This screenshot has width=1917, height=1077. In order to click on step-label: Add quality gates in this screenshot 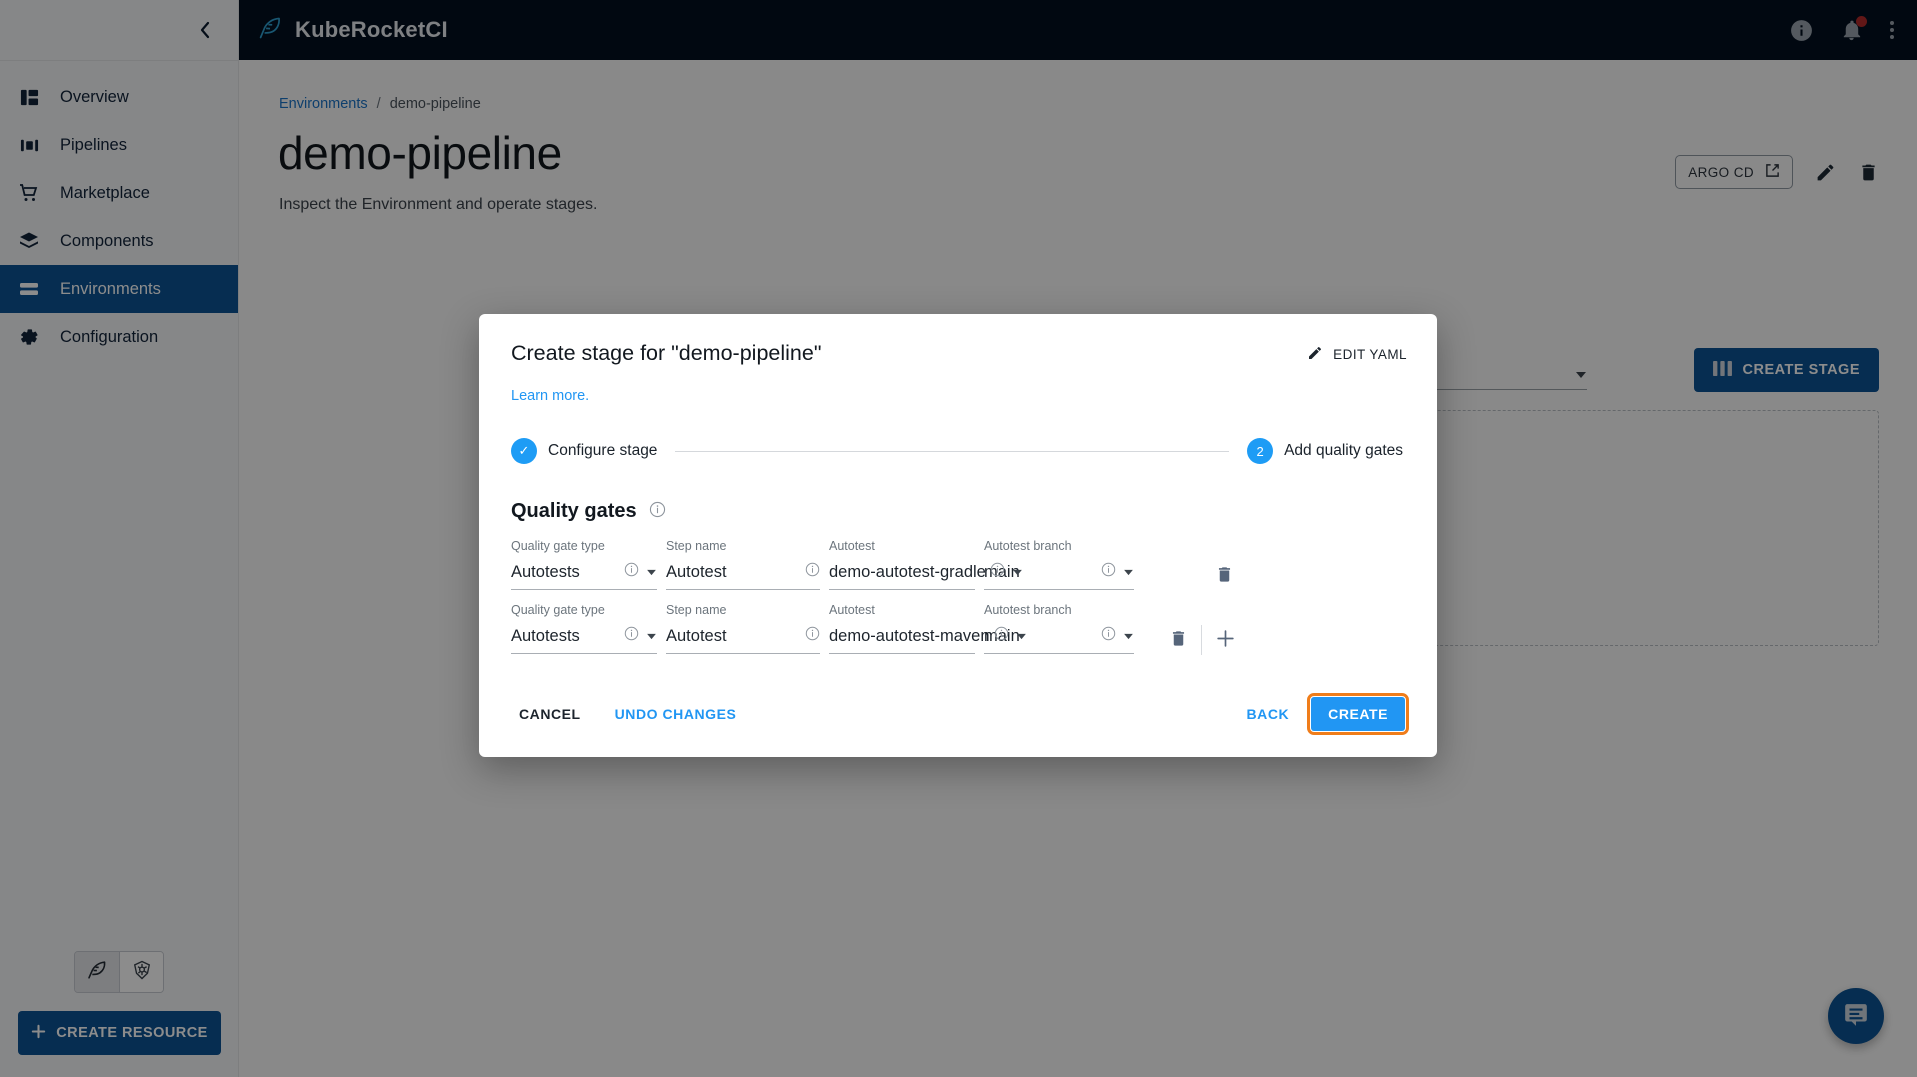, I will do `click(1343, 450)`.